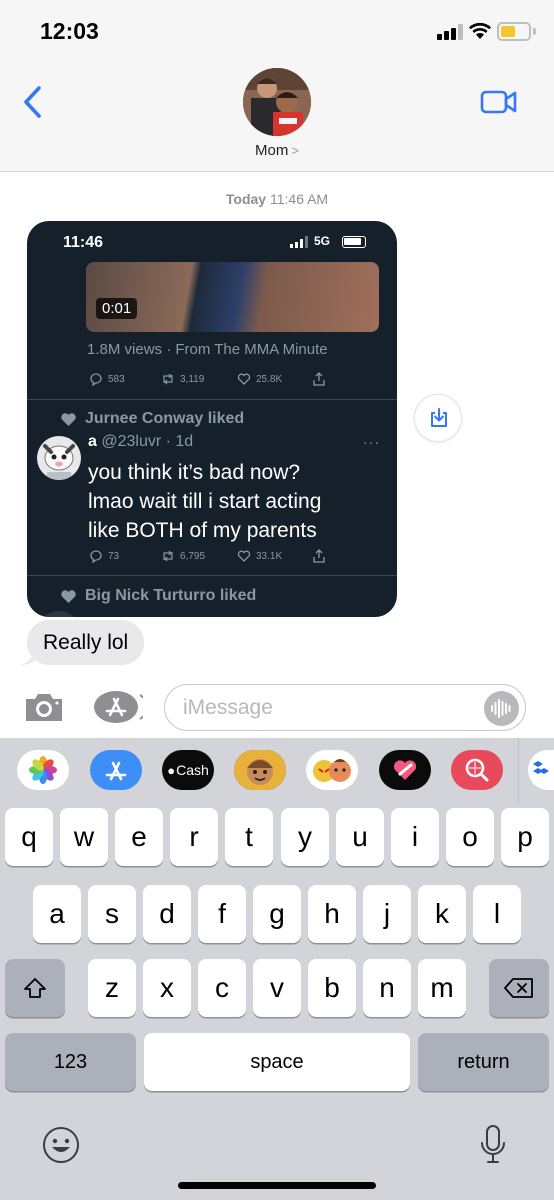 This screenshot has width=554, height=1200. Describe the element at coordinates (387, 988) in the screenshot. I see `key-n: n` at that location.